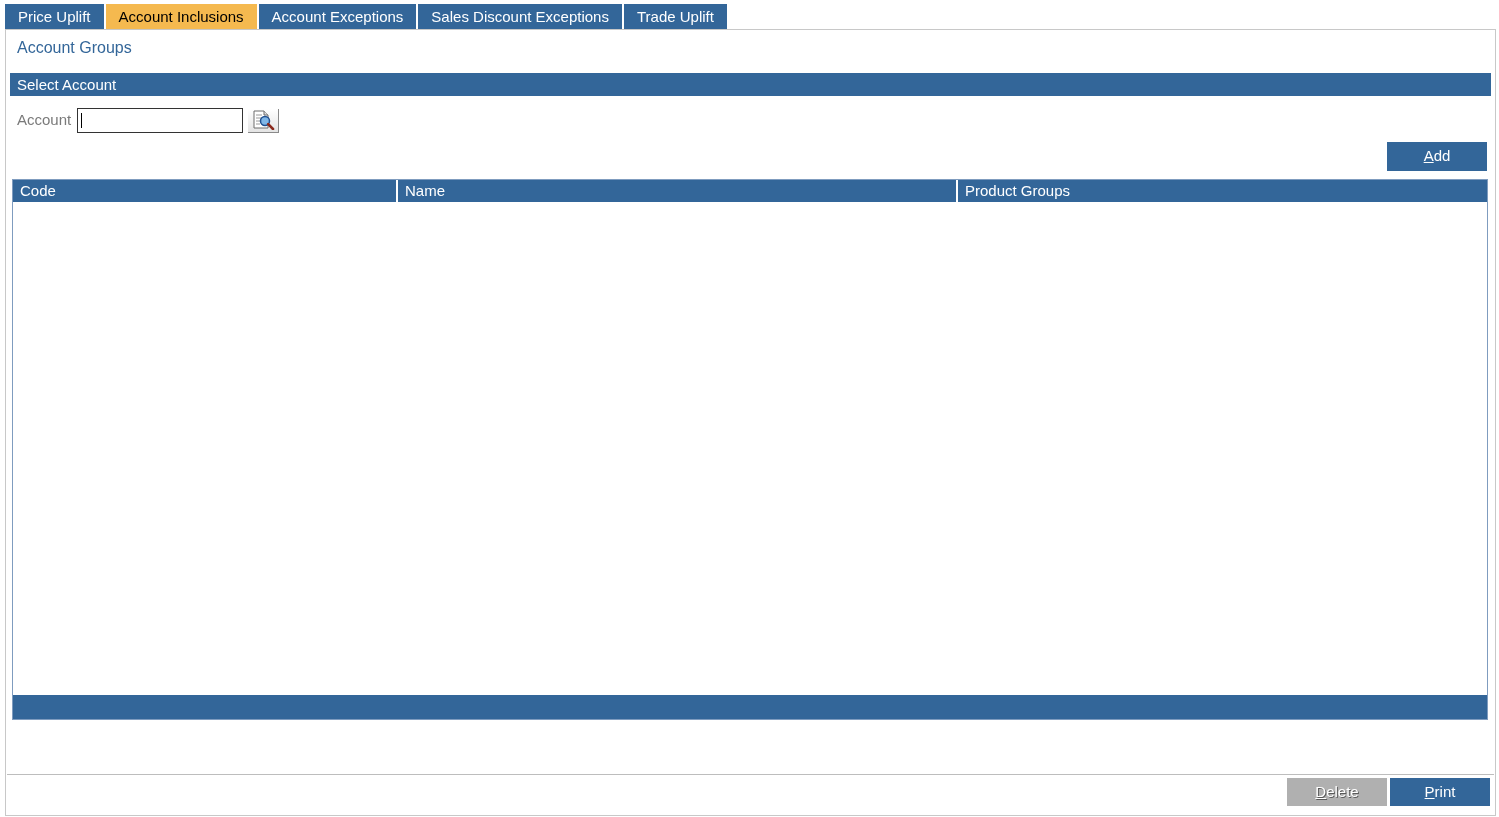 The width and height of the screenshot is (1499, 817). I want to click on document-magnifier-icon, so click(263, 120).